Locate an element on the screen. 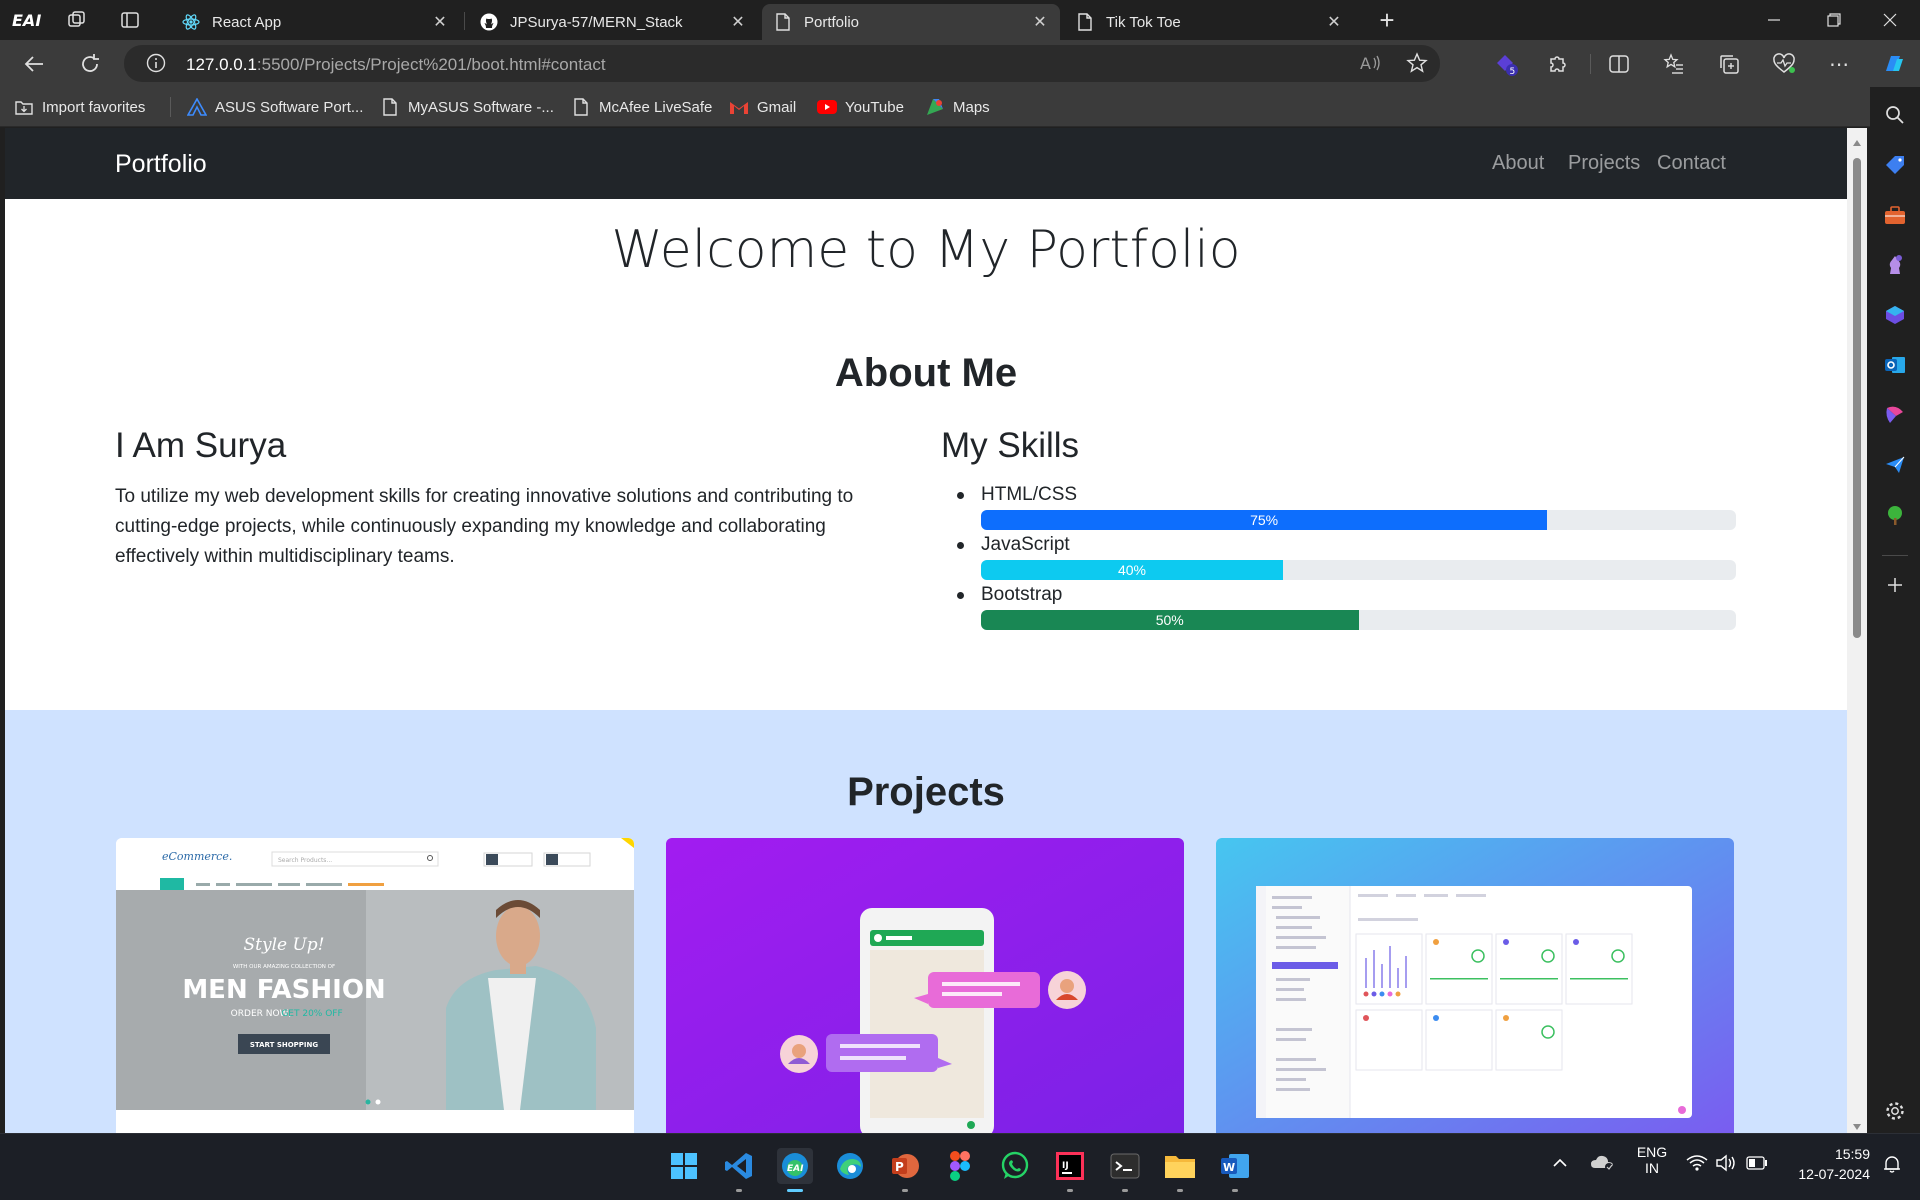 The width and height of the screenshot is (1920, 1200). profile-icon: EAI is located at coordinates (27, 20).